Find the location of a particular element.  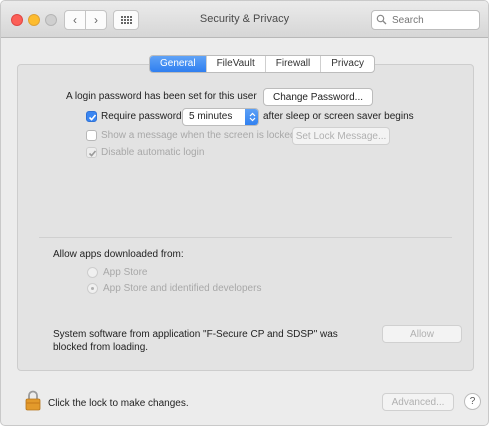

search-input is located at coordinates (425, 20).